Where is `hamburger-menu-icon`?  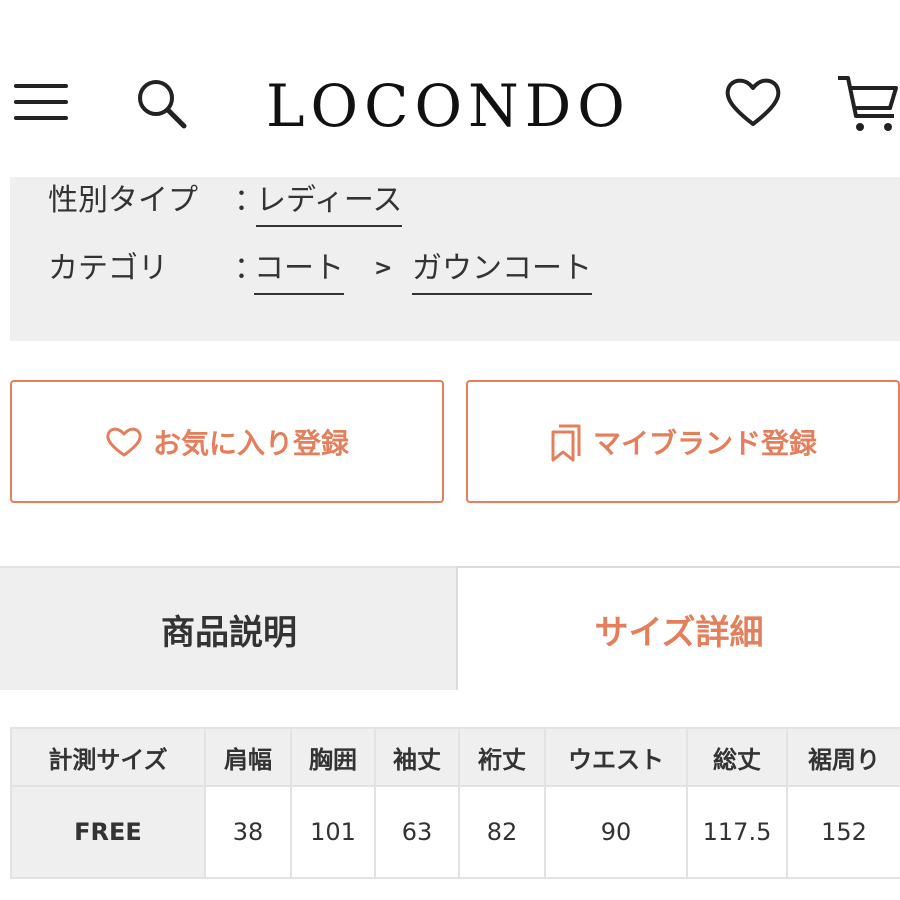 hamburger-menu-icon is located at coordinates (42, 102).